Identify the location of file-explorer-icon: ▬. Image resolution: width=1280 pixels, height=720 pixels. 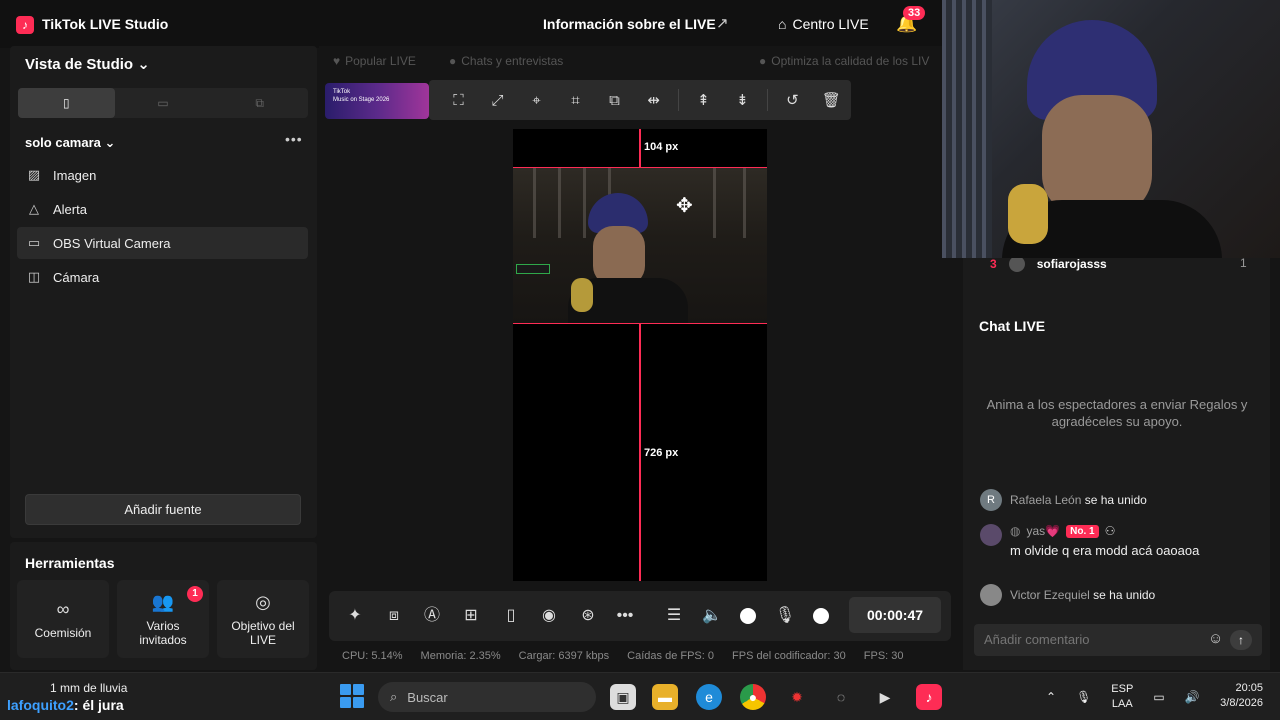
(665, 697).